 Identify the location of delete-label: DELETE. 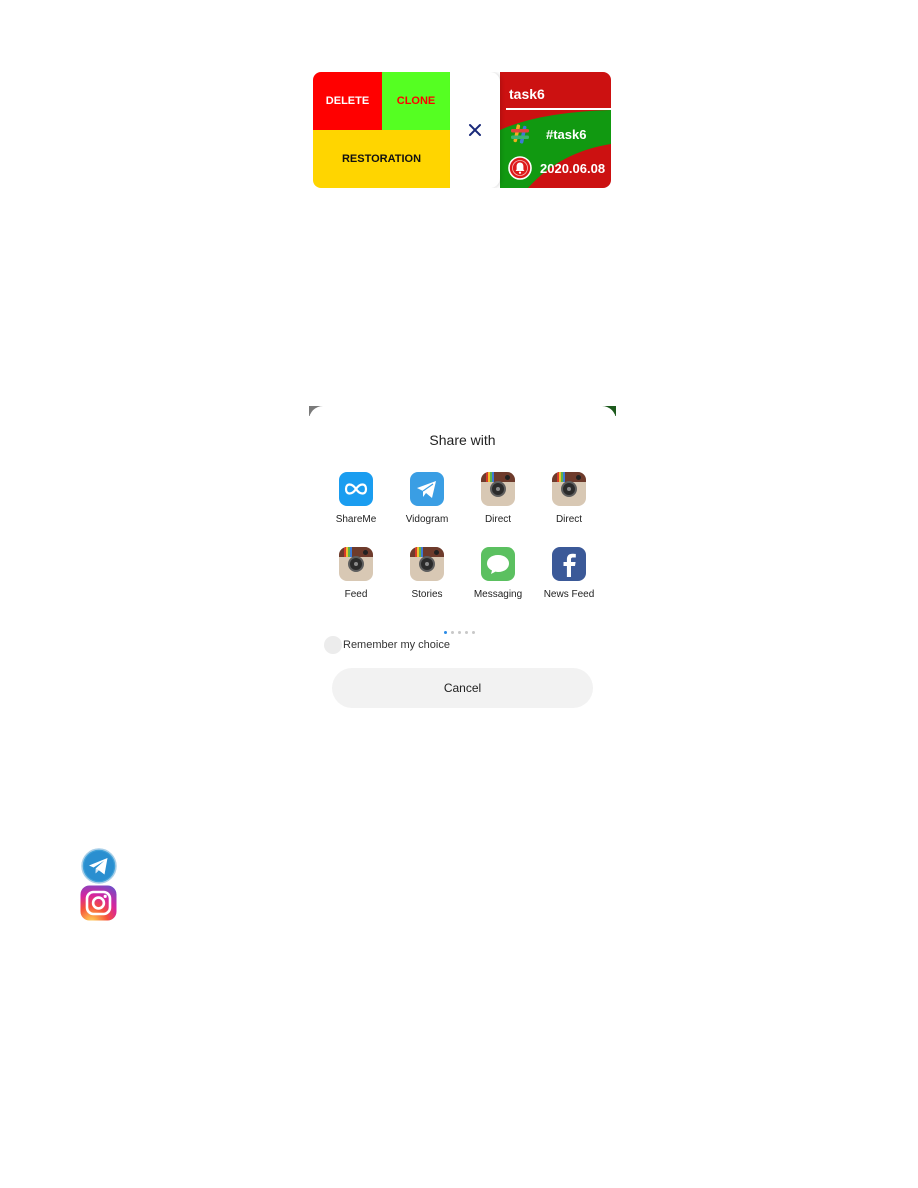
(347, 101).